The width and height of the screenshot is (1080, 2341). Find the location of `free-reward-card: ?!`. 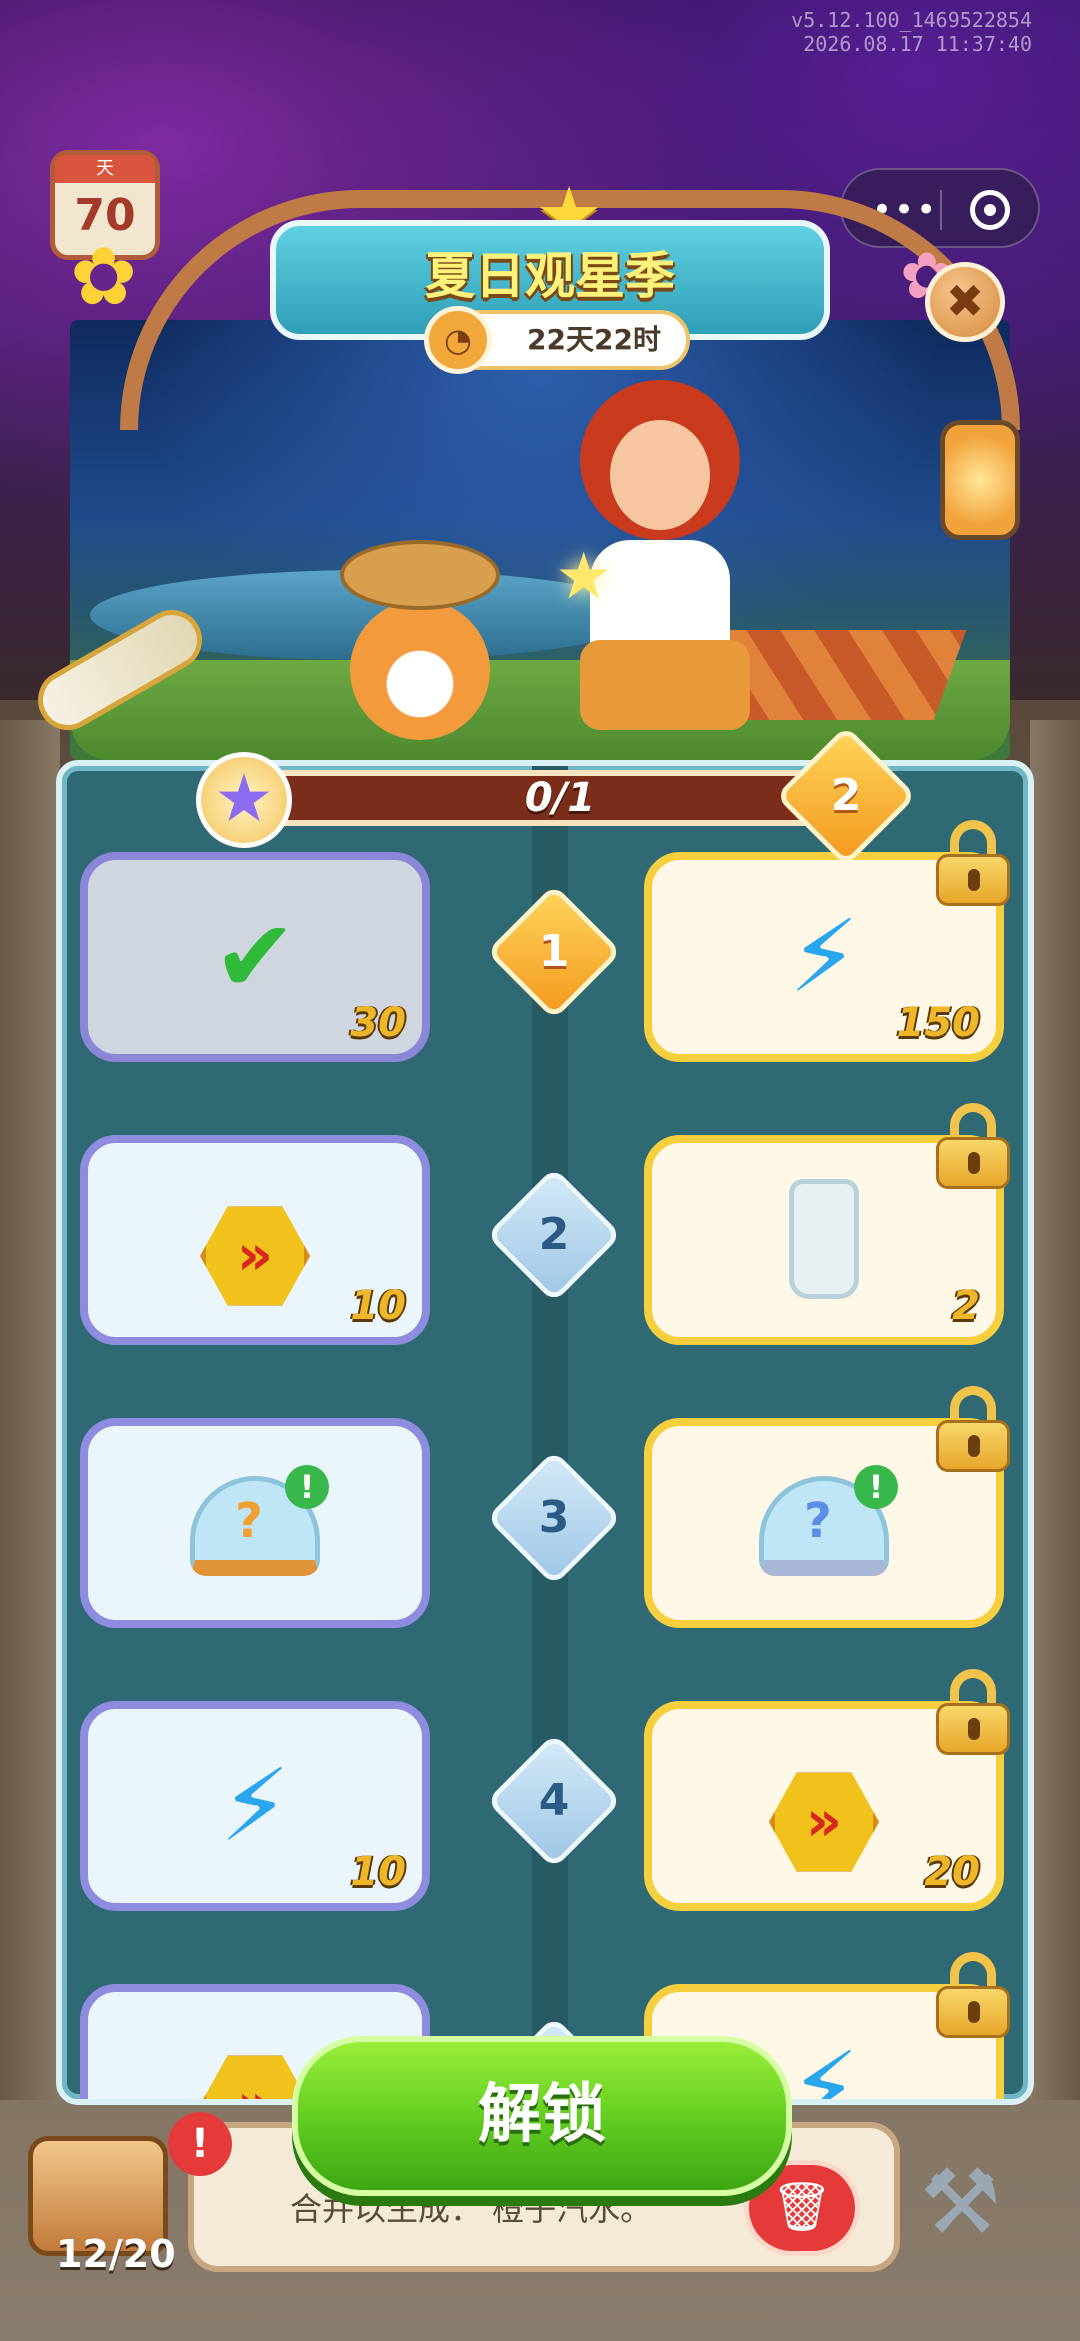

free-reward-card: ?! is located at coordinates (255, 1523).